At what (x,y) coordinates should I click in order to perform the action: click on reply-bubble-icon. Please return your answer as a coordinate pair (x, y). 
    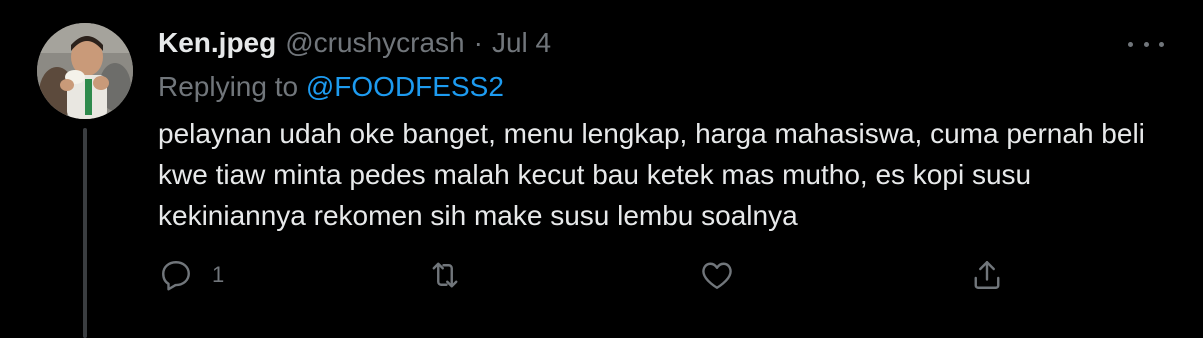
    Looking at the image, I should click on (176, 276).